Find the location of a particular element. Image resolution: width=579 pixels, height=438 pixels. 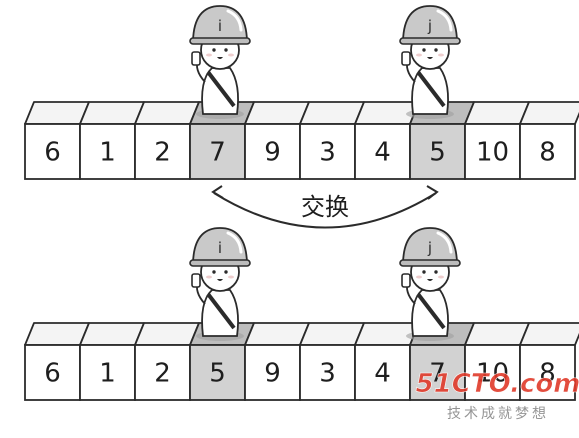

pointer-j-bottom-eye-left is located at coordinates (424, 272).